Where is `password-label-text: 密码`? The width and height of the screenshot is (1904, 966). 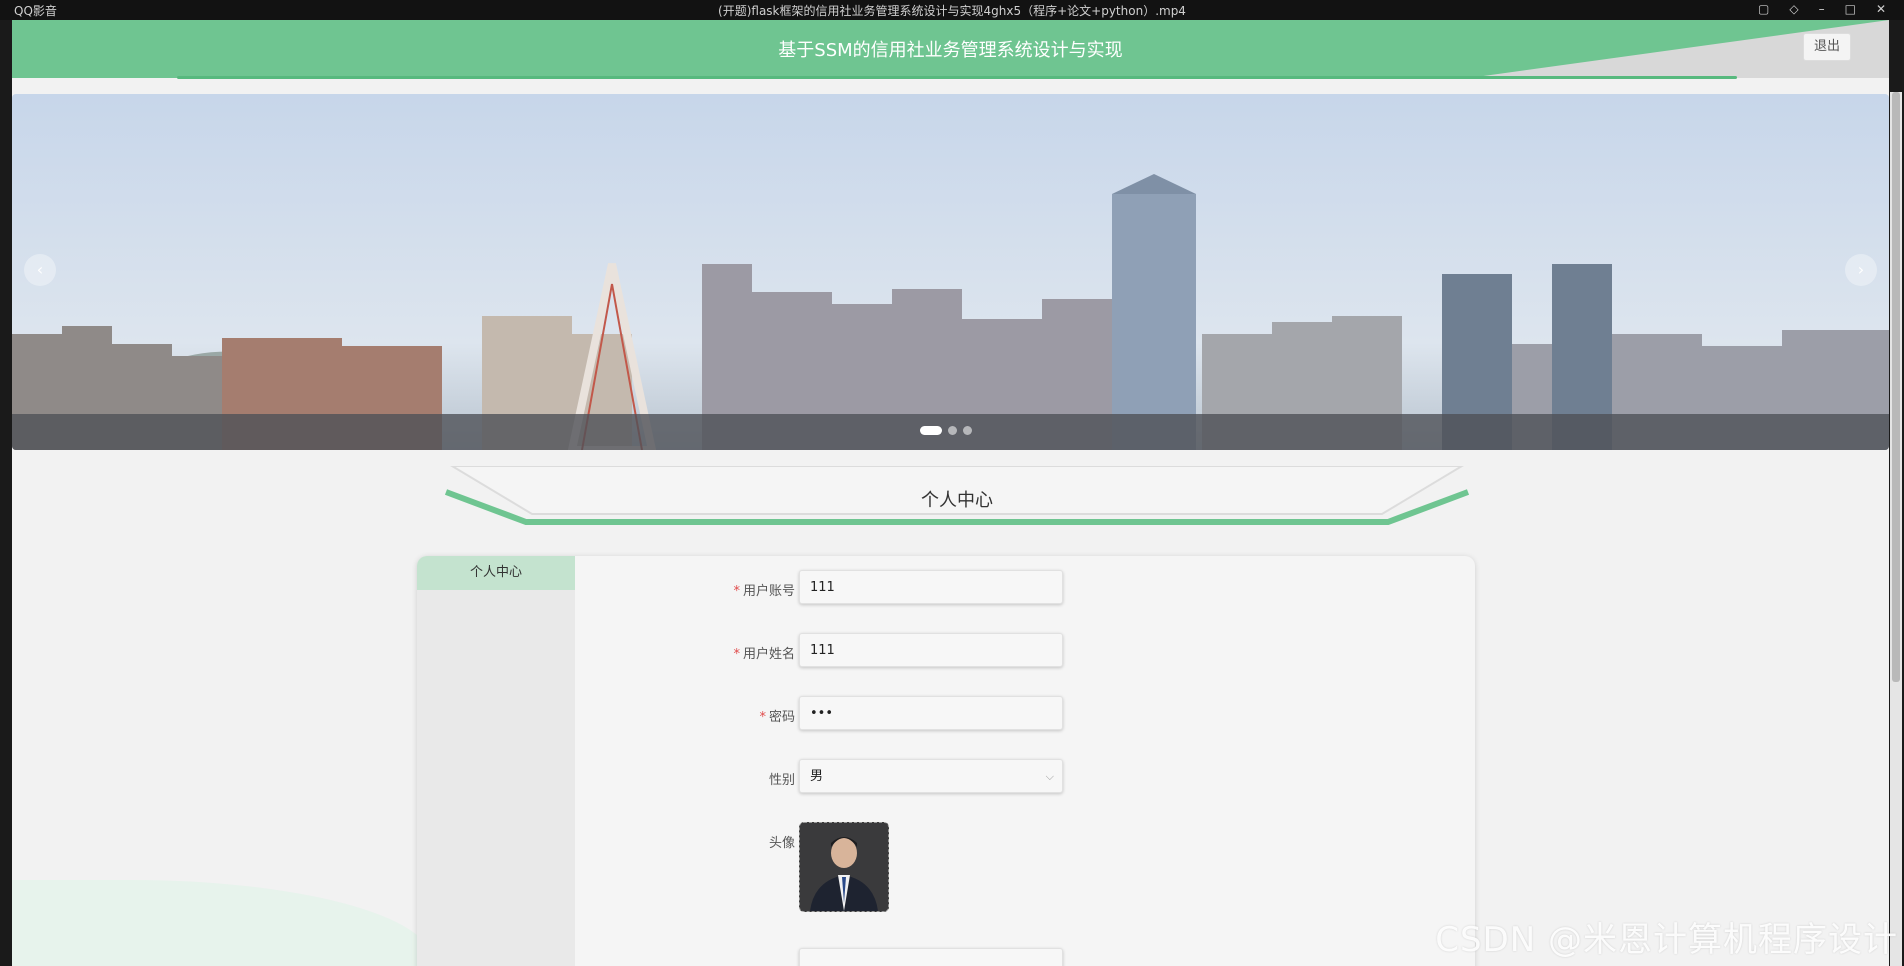 password-label-text: 密码 is located at coordinates (781, 717).